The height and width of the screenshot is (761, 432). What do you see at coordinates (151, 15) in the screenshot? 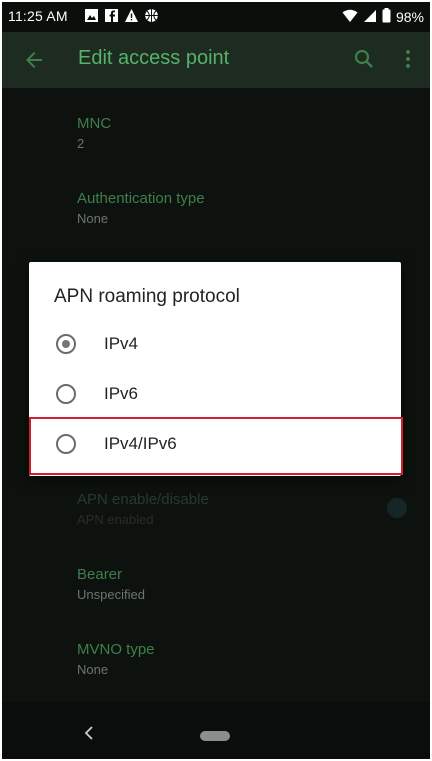
I see `basketball-icon` at bounding box center [151, 15].